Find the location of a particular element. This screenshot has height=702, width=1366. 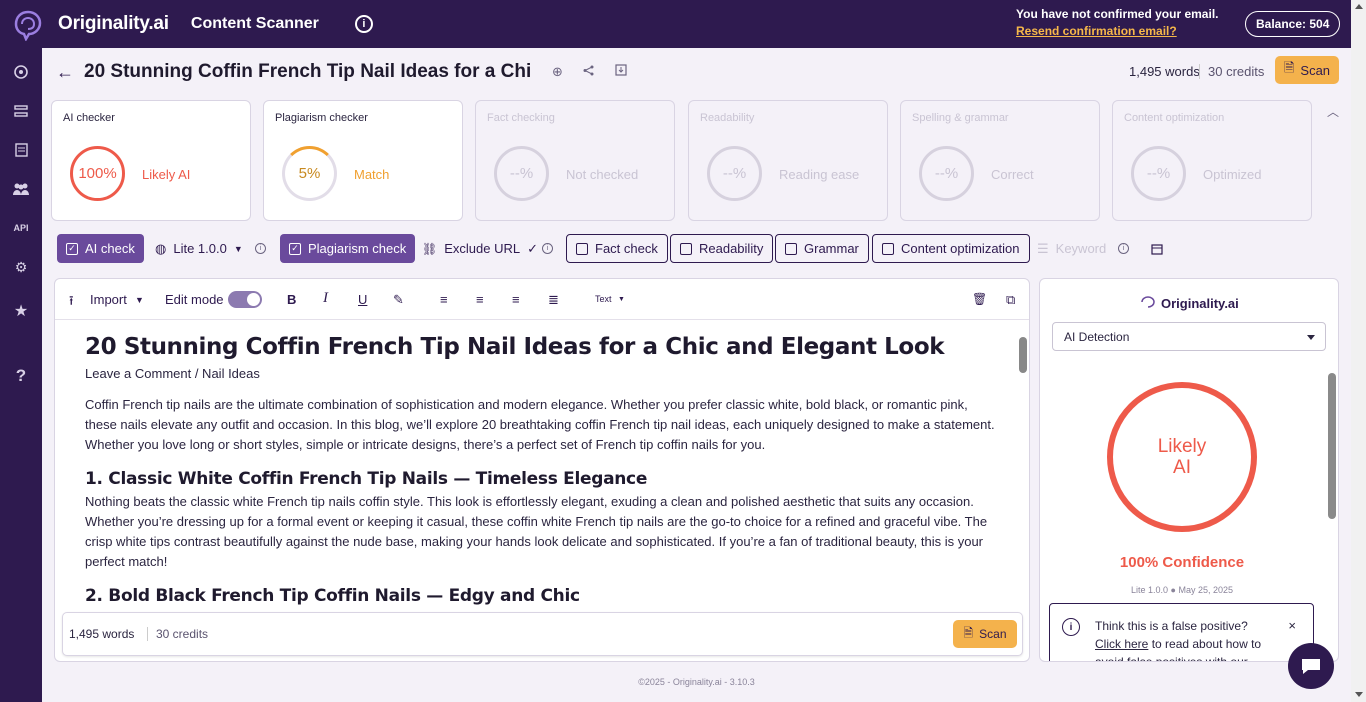

ai-check-toggle: ✓ AI check is located at coordinates (100, 248).